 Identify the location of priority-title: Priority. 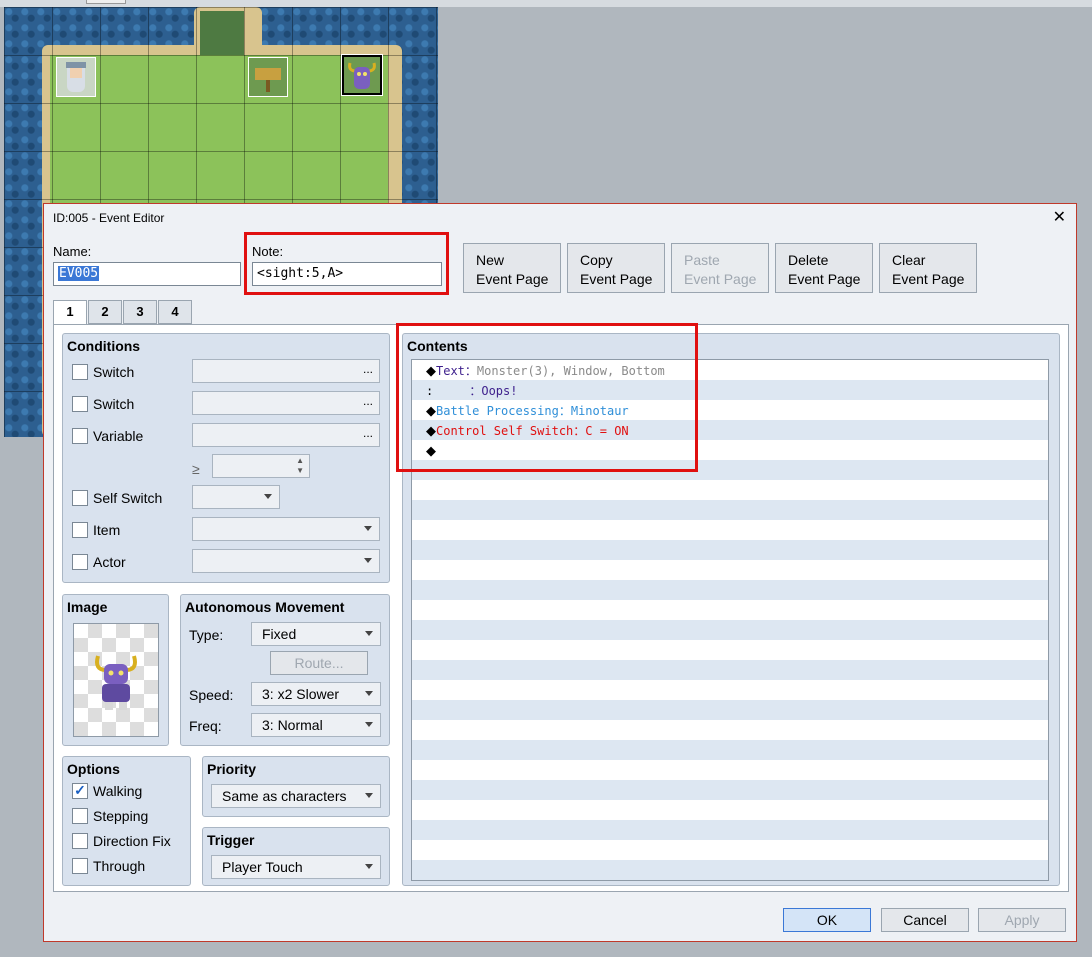
(232, 769).